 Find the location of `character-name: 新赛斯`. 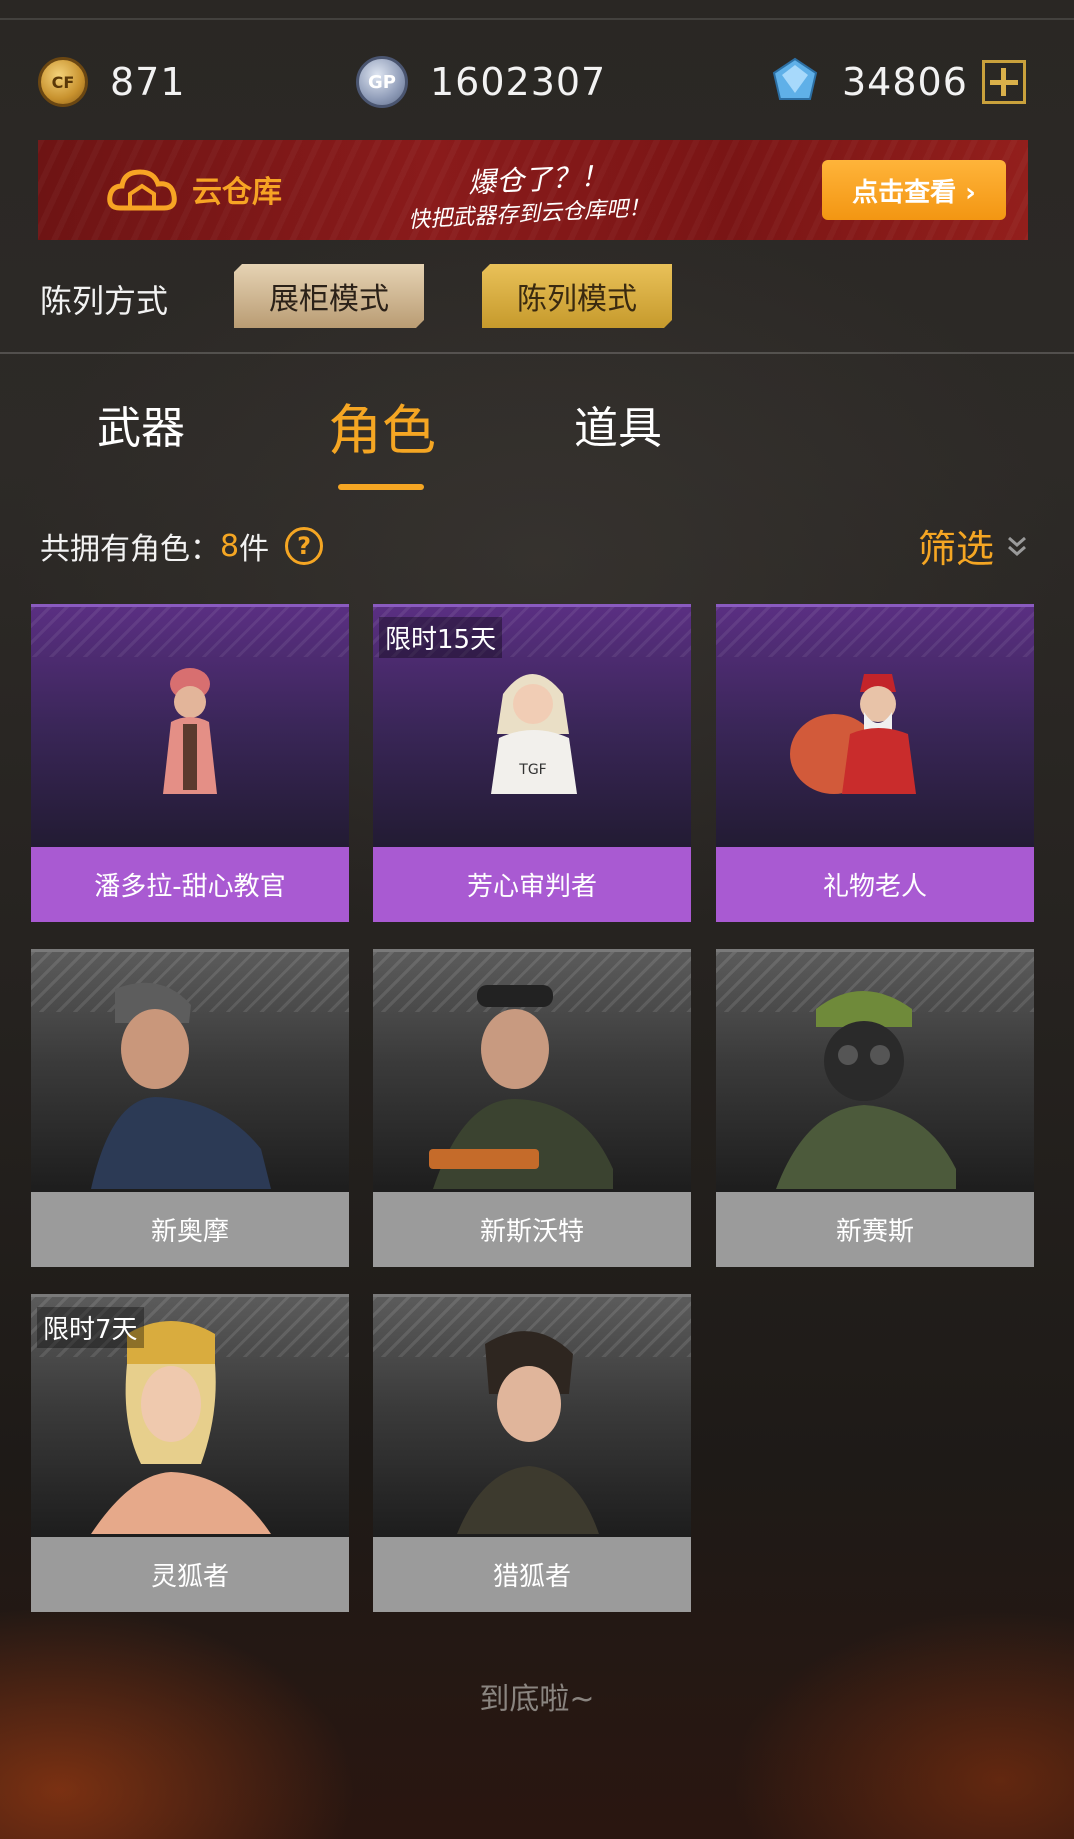

character-name: 新赛斯 is located at coordinates (875, 1229).